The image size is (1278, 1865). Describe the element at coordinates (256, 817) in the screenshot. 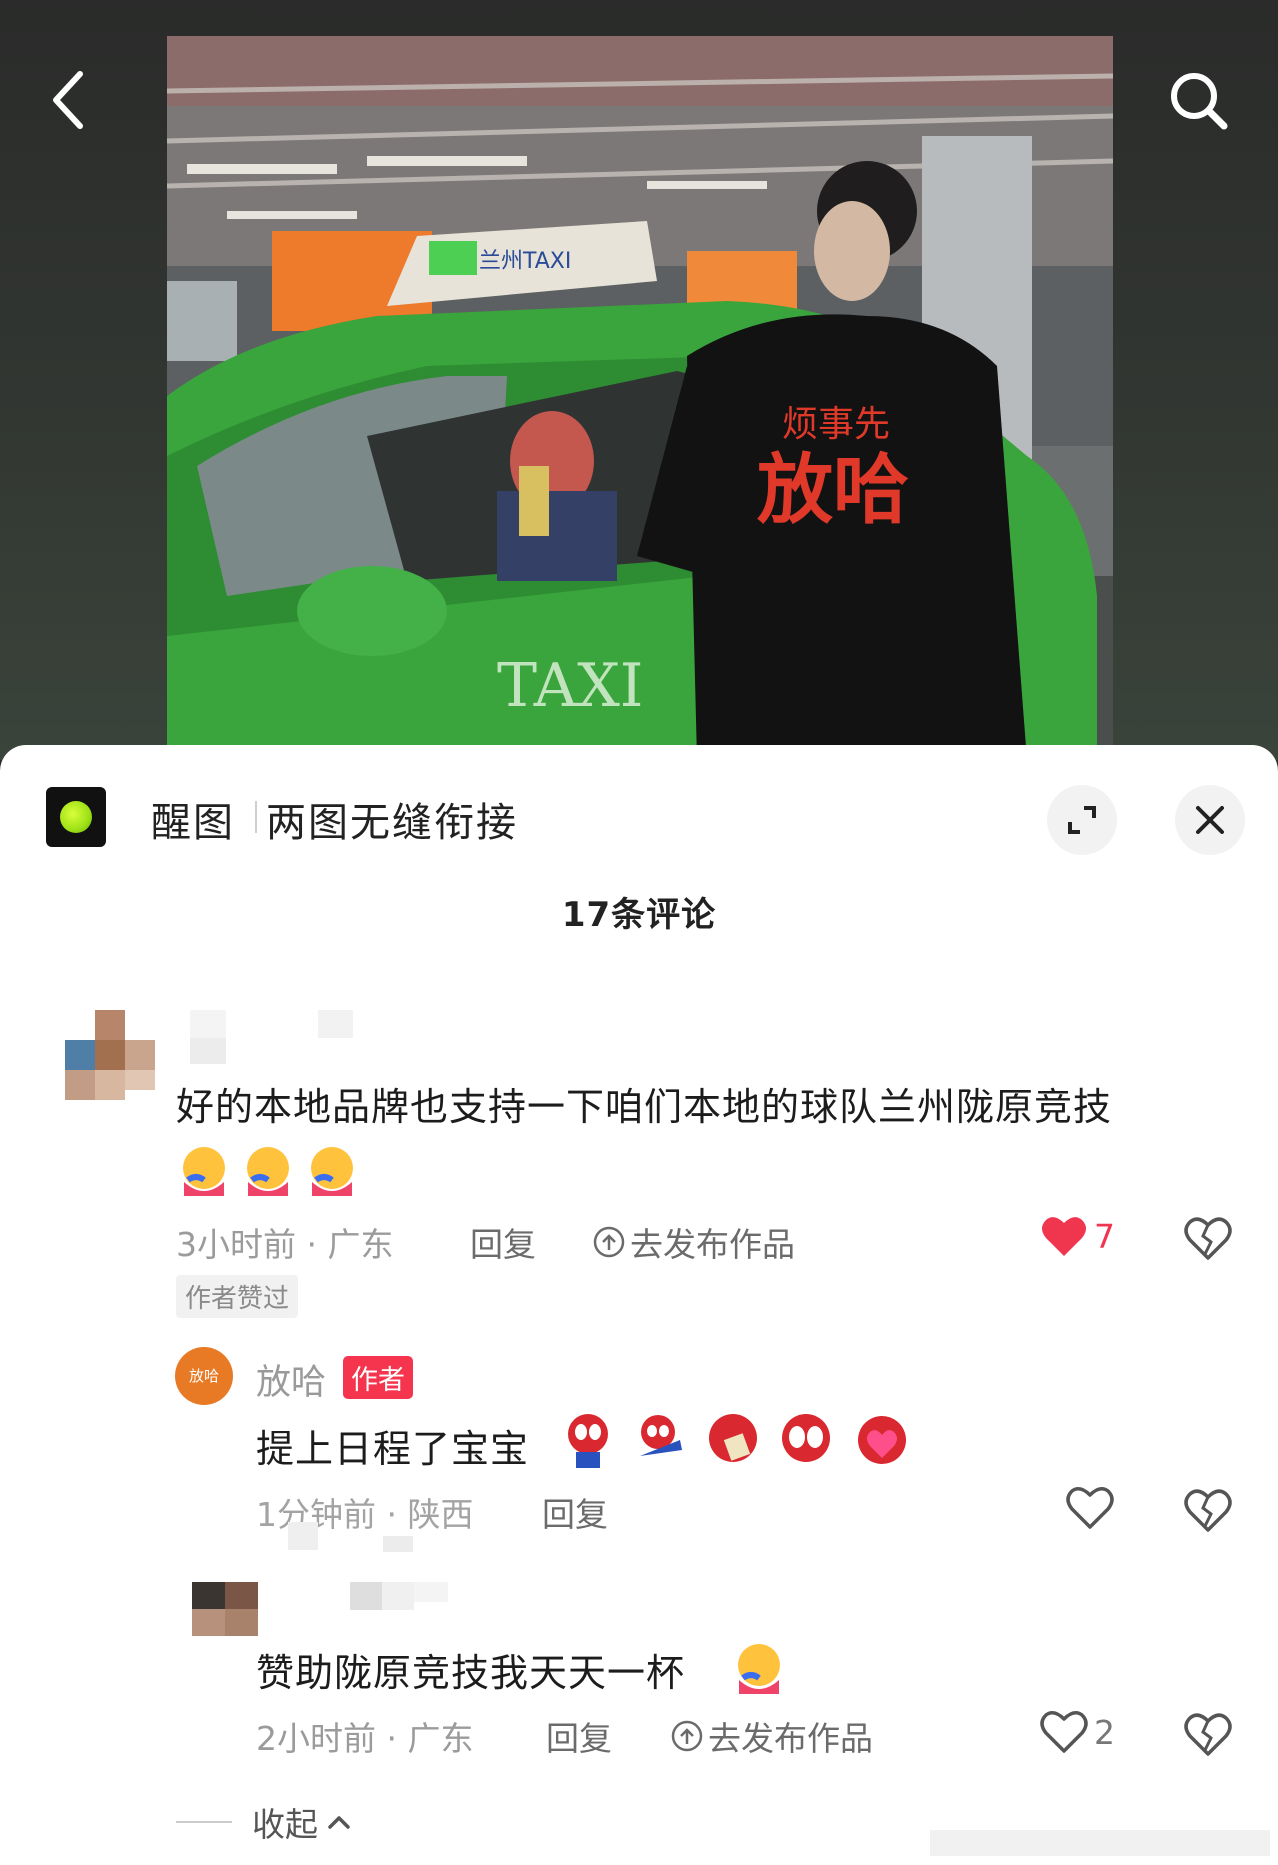

I see `title-separator` at that location.